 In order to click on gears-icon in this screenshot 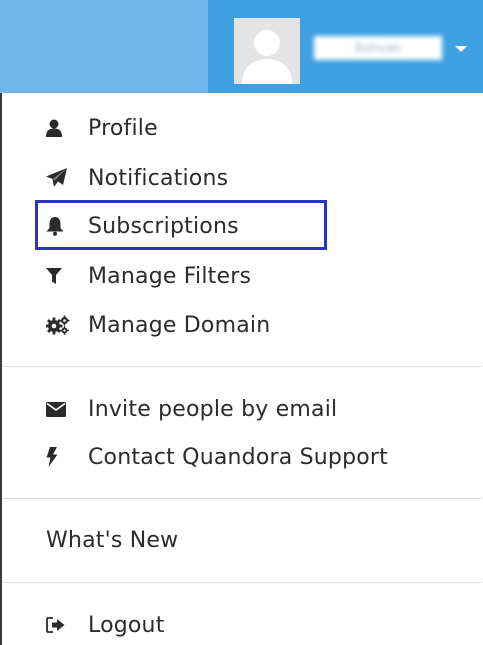, I will do `click(61, 325)`.